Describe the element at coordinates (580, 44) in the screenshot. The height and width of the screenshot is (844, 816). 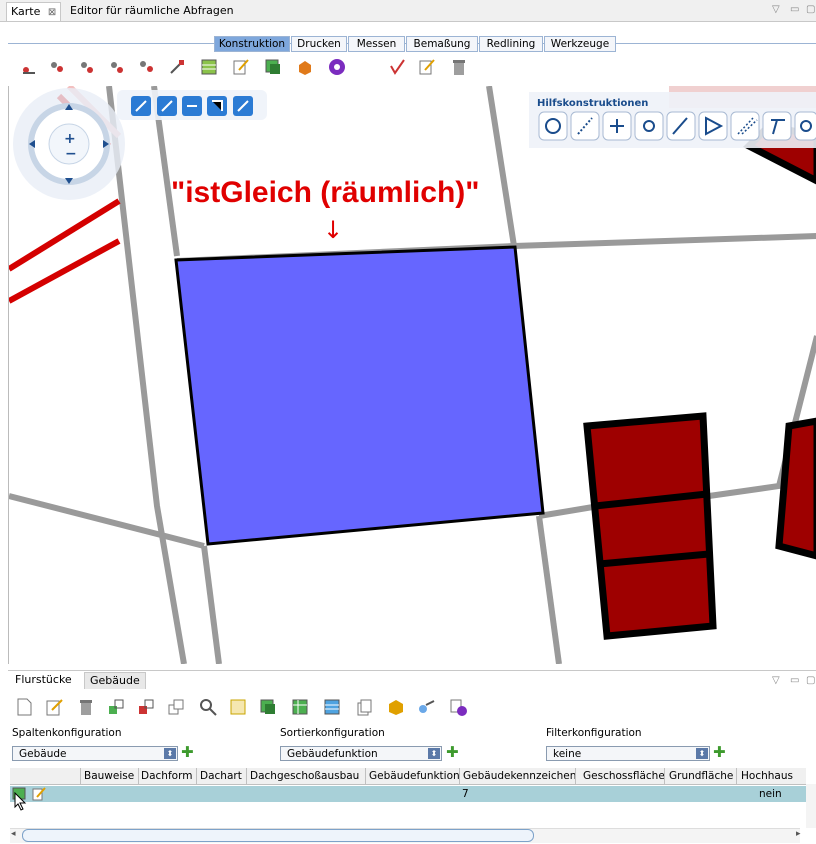
I see `ribbon-tab-werkzeuge: Werkzeuge` at that location.